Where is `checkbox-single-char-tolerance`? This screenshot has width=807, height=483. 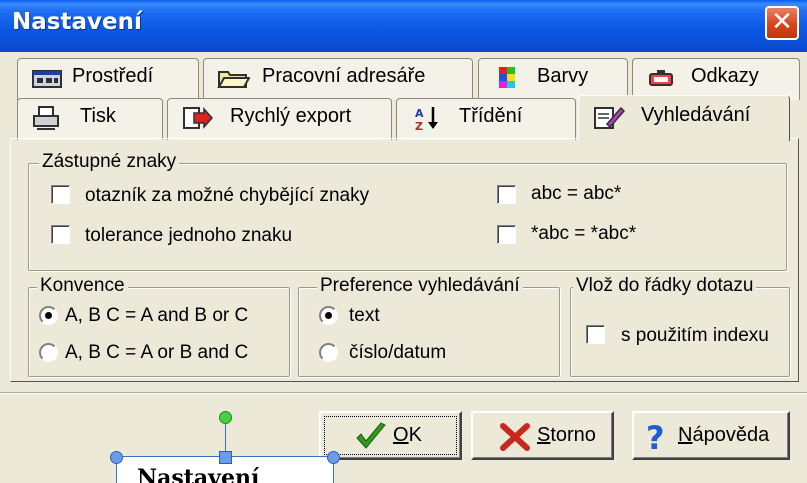 checkbox-single-char-tolerance is located at coordinates (60, 234).